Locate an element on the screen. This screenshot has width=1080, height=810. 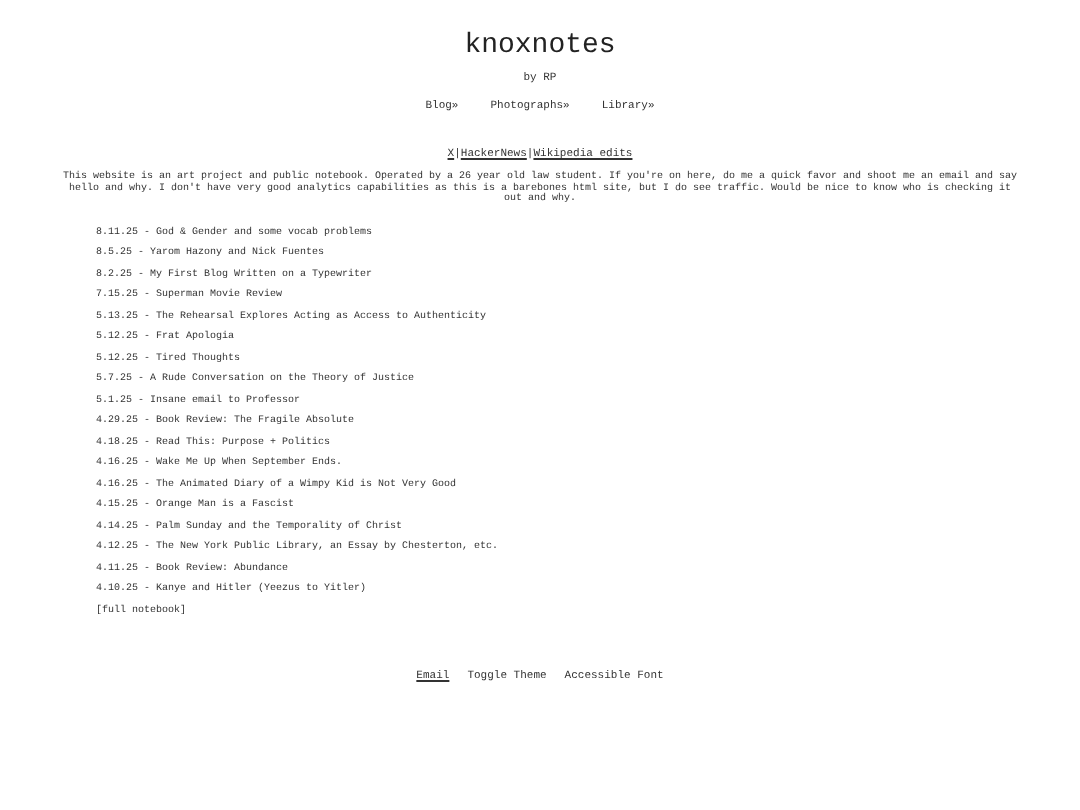
site-title: knoxnotes is located at coordinates (540, 47).